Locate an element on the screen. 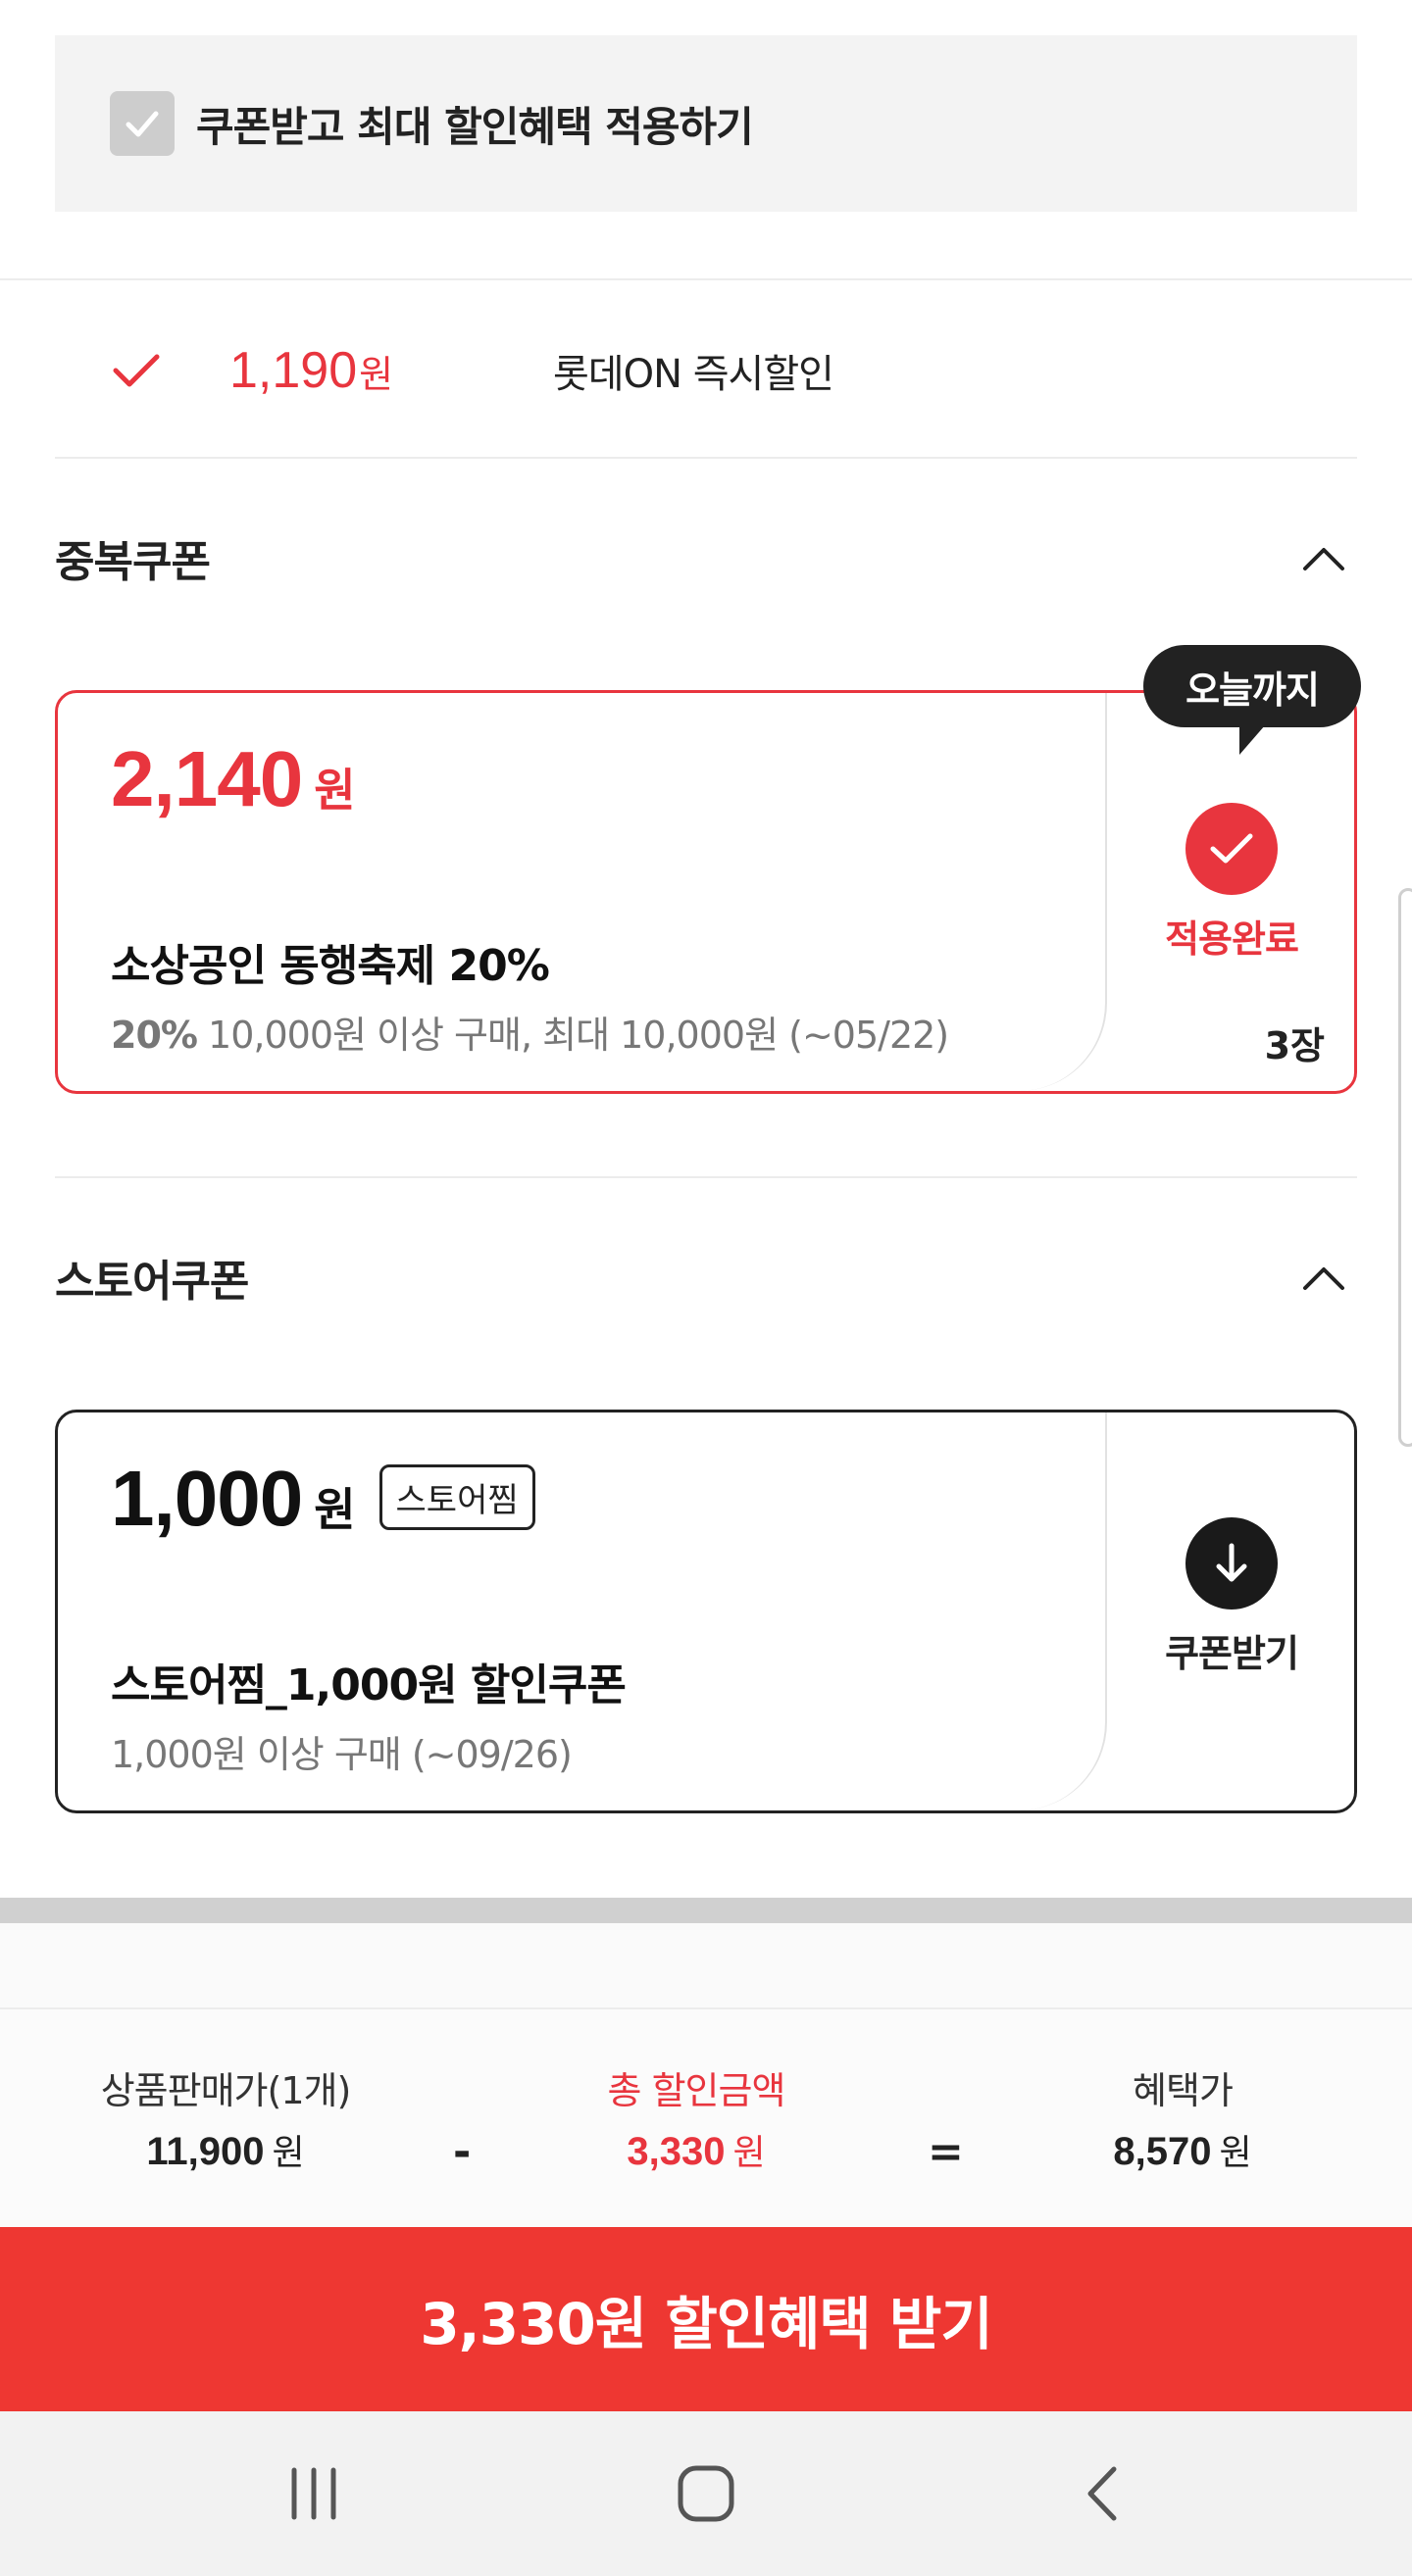  store-favorite-badge: 스토어찜 is located at coordinates (456, 1497).